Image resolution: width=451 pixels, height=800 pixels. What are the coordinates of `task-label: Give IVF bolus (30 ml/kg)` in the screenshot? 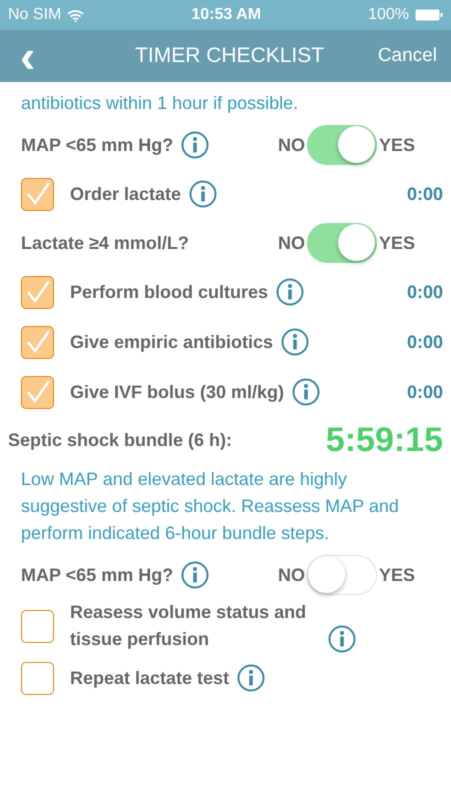 It's located at (177, 392).